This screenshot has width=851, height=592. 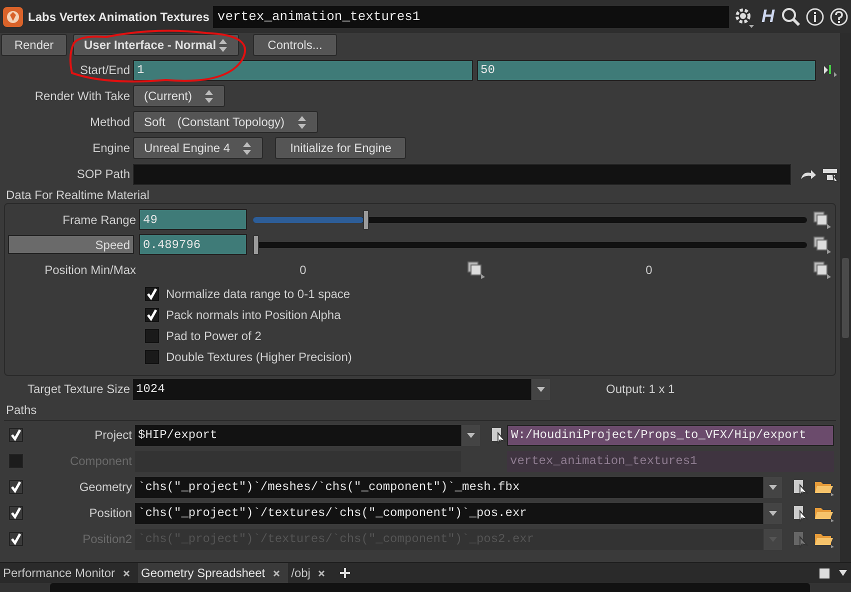 What do you see at coordinates (640, 389) in the screenshot?
I see `output-text: Output: 1 x 1` at bounding box center [640, 389].